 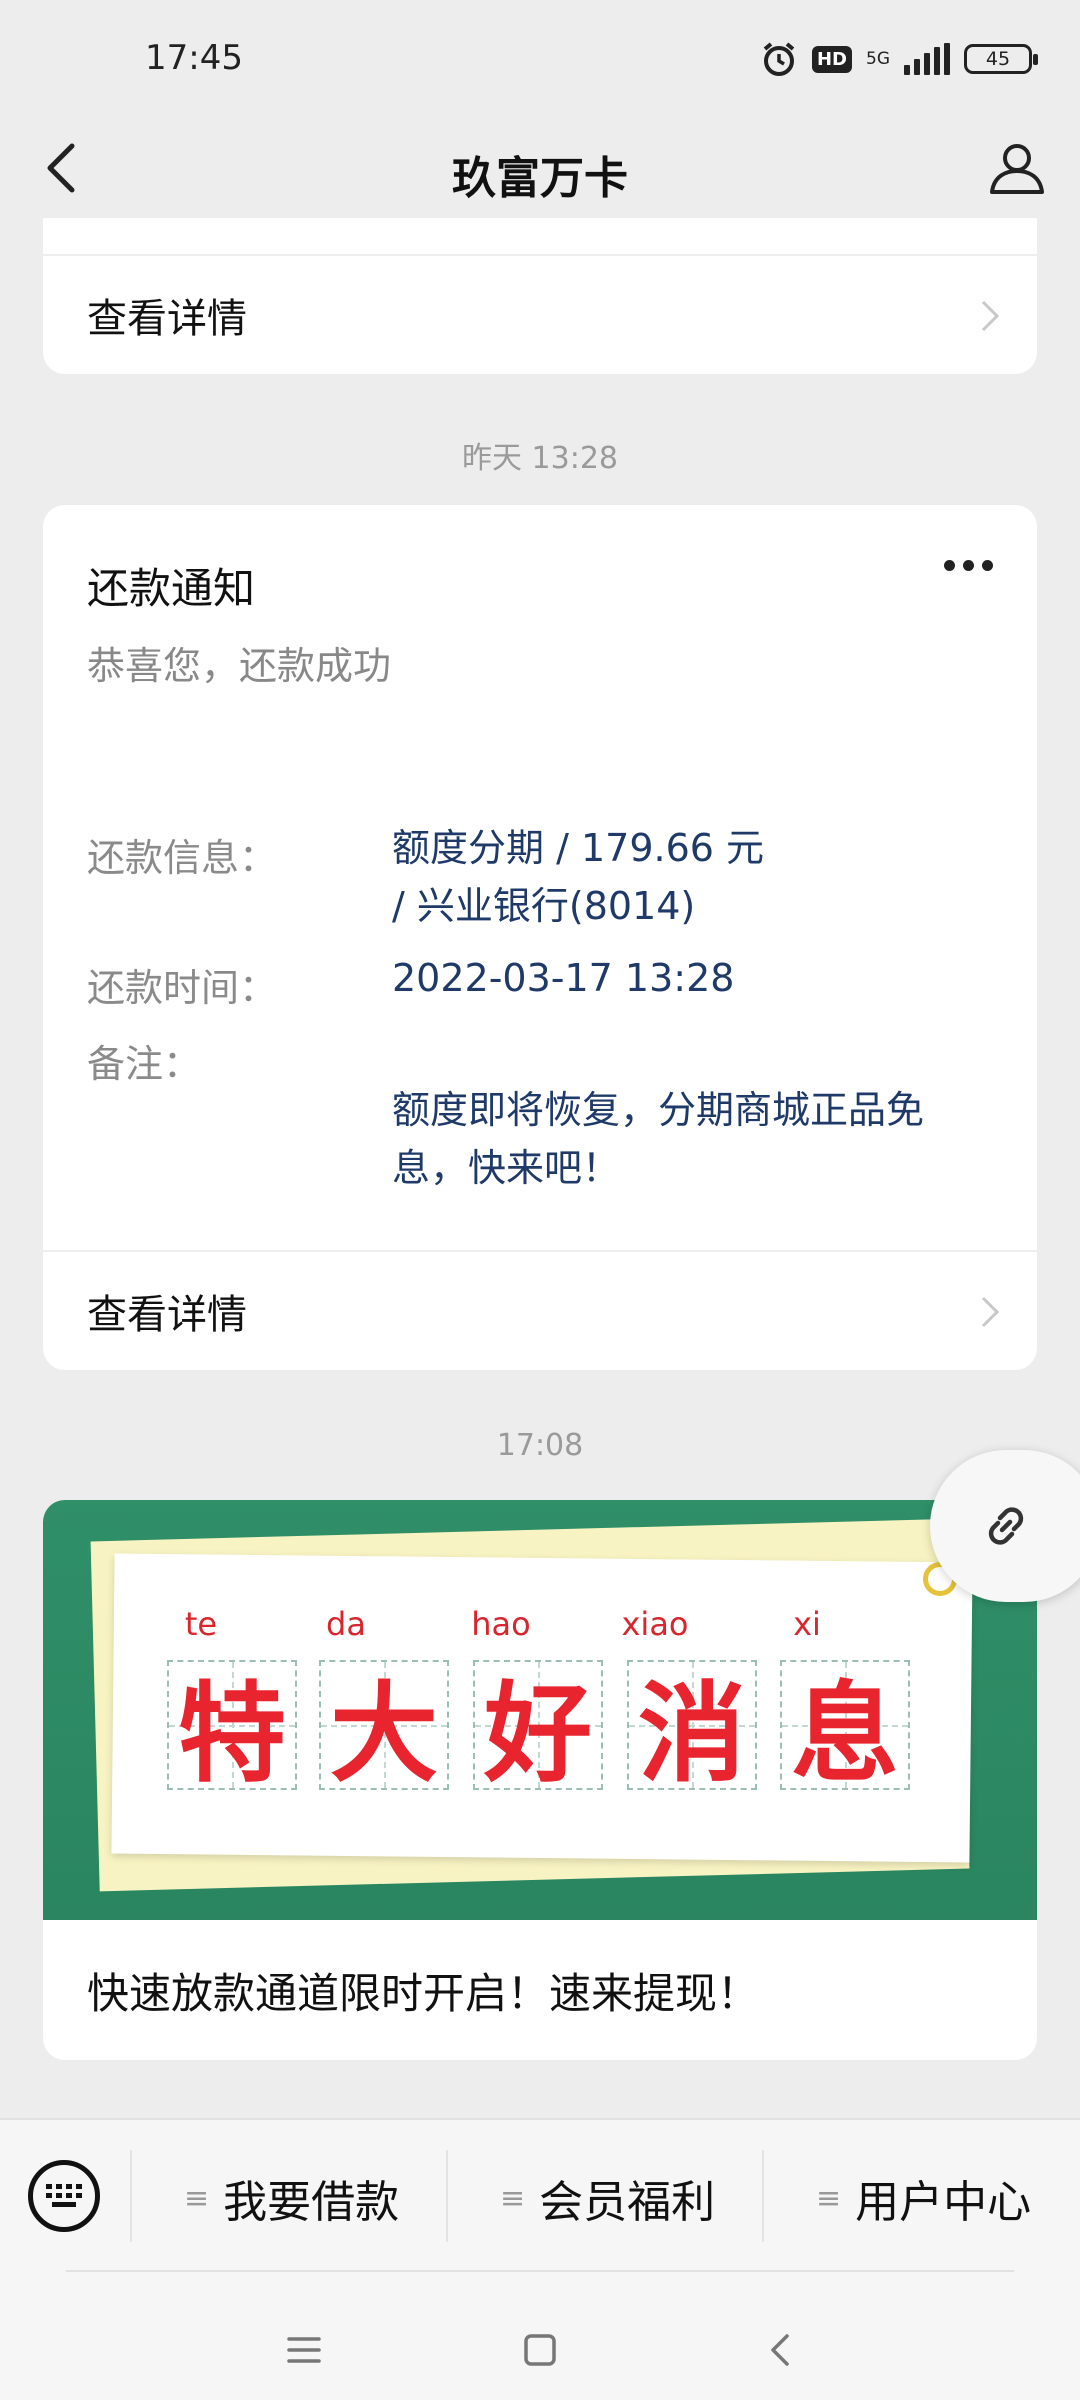 What do you see at coordinates (968, 565) in the screenshot?
I see `more-icon` at bounding box center [968, 565].